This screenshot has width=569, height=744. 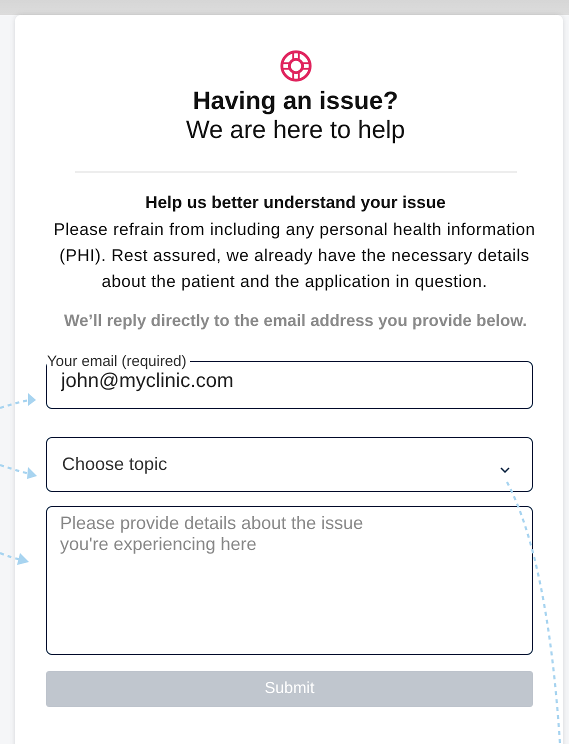 I want to click on field-label: Your email (required), so click(x=117, y=361).